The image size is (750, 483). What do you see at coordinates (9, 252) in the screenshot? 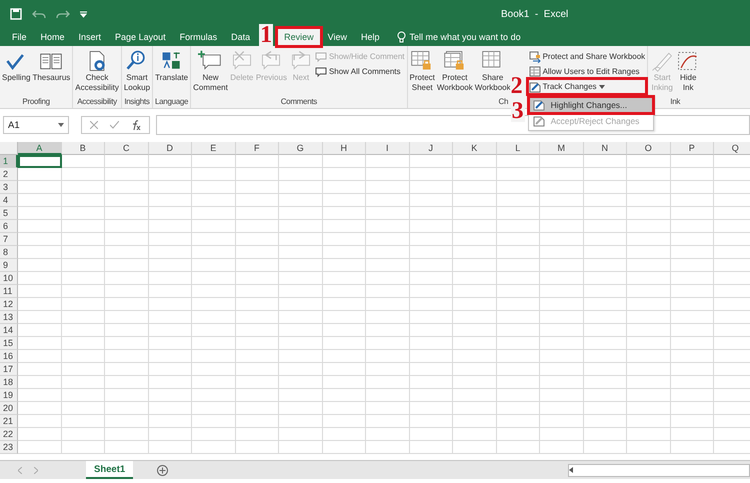
I see `row-header: 8` at bounding box center [9, 252].